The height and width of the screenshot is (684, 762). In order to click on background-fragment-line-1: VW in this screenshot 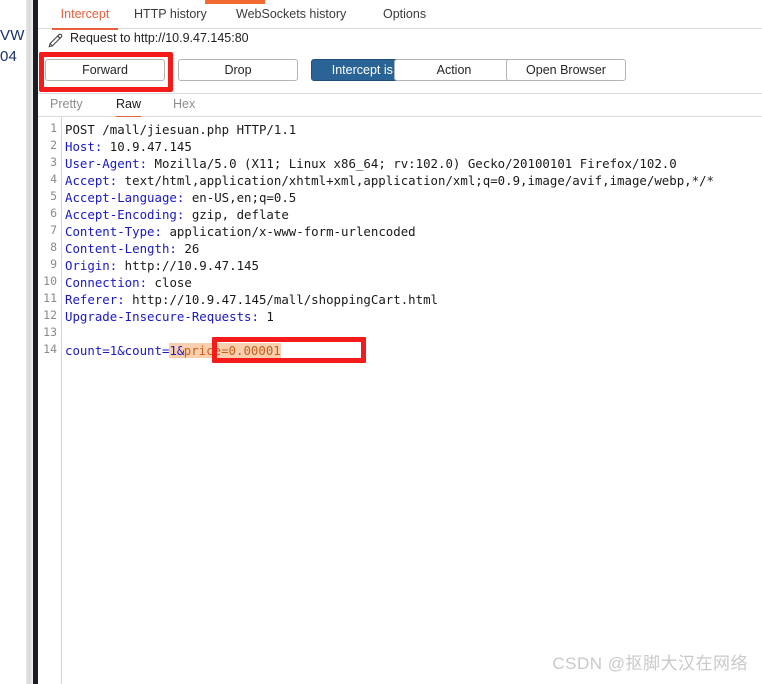, I will do `click(12, 35)`.